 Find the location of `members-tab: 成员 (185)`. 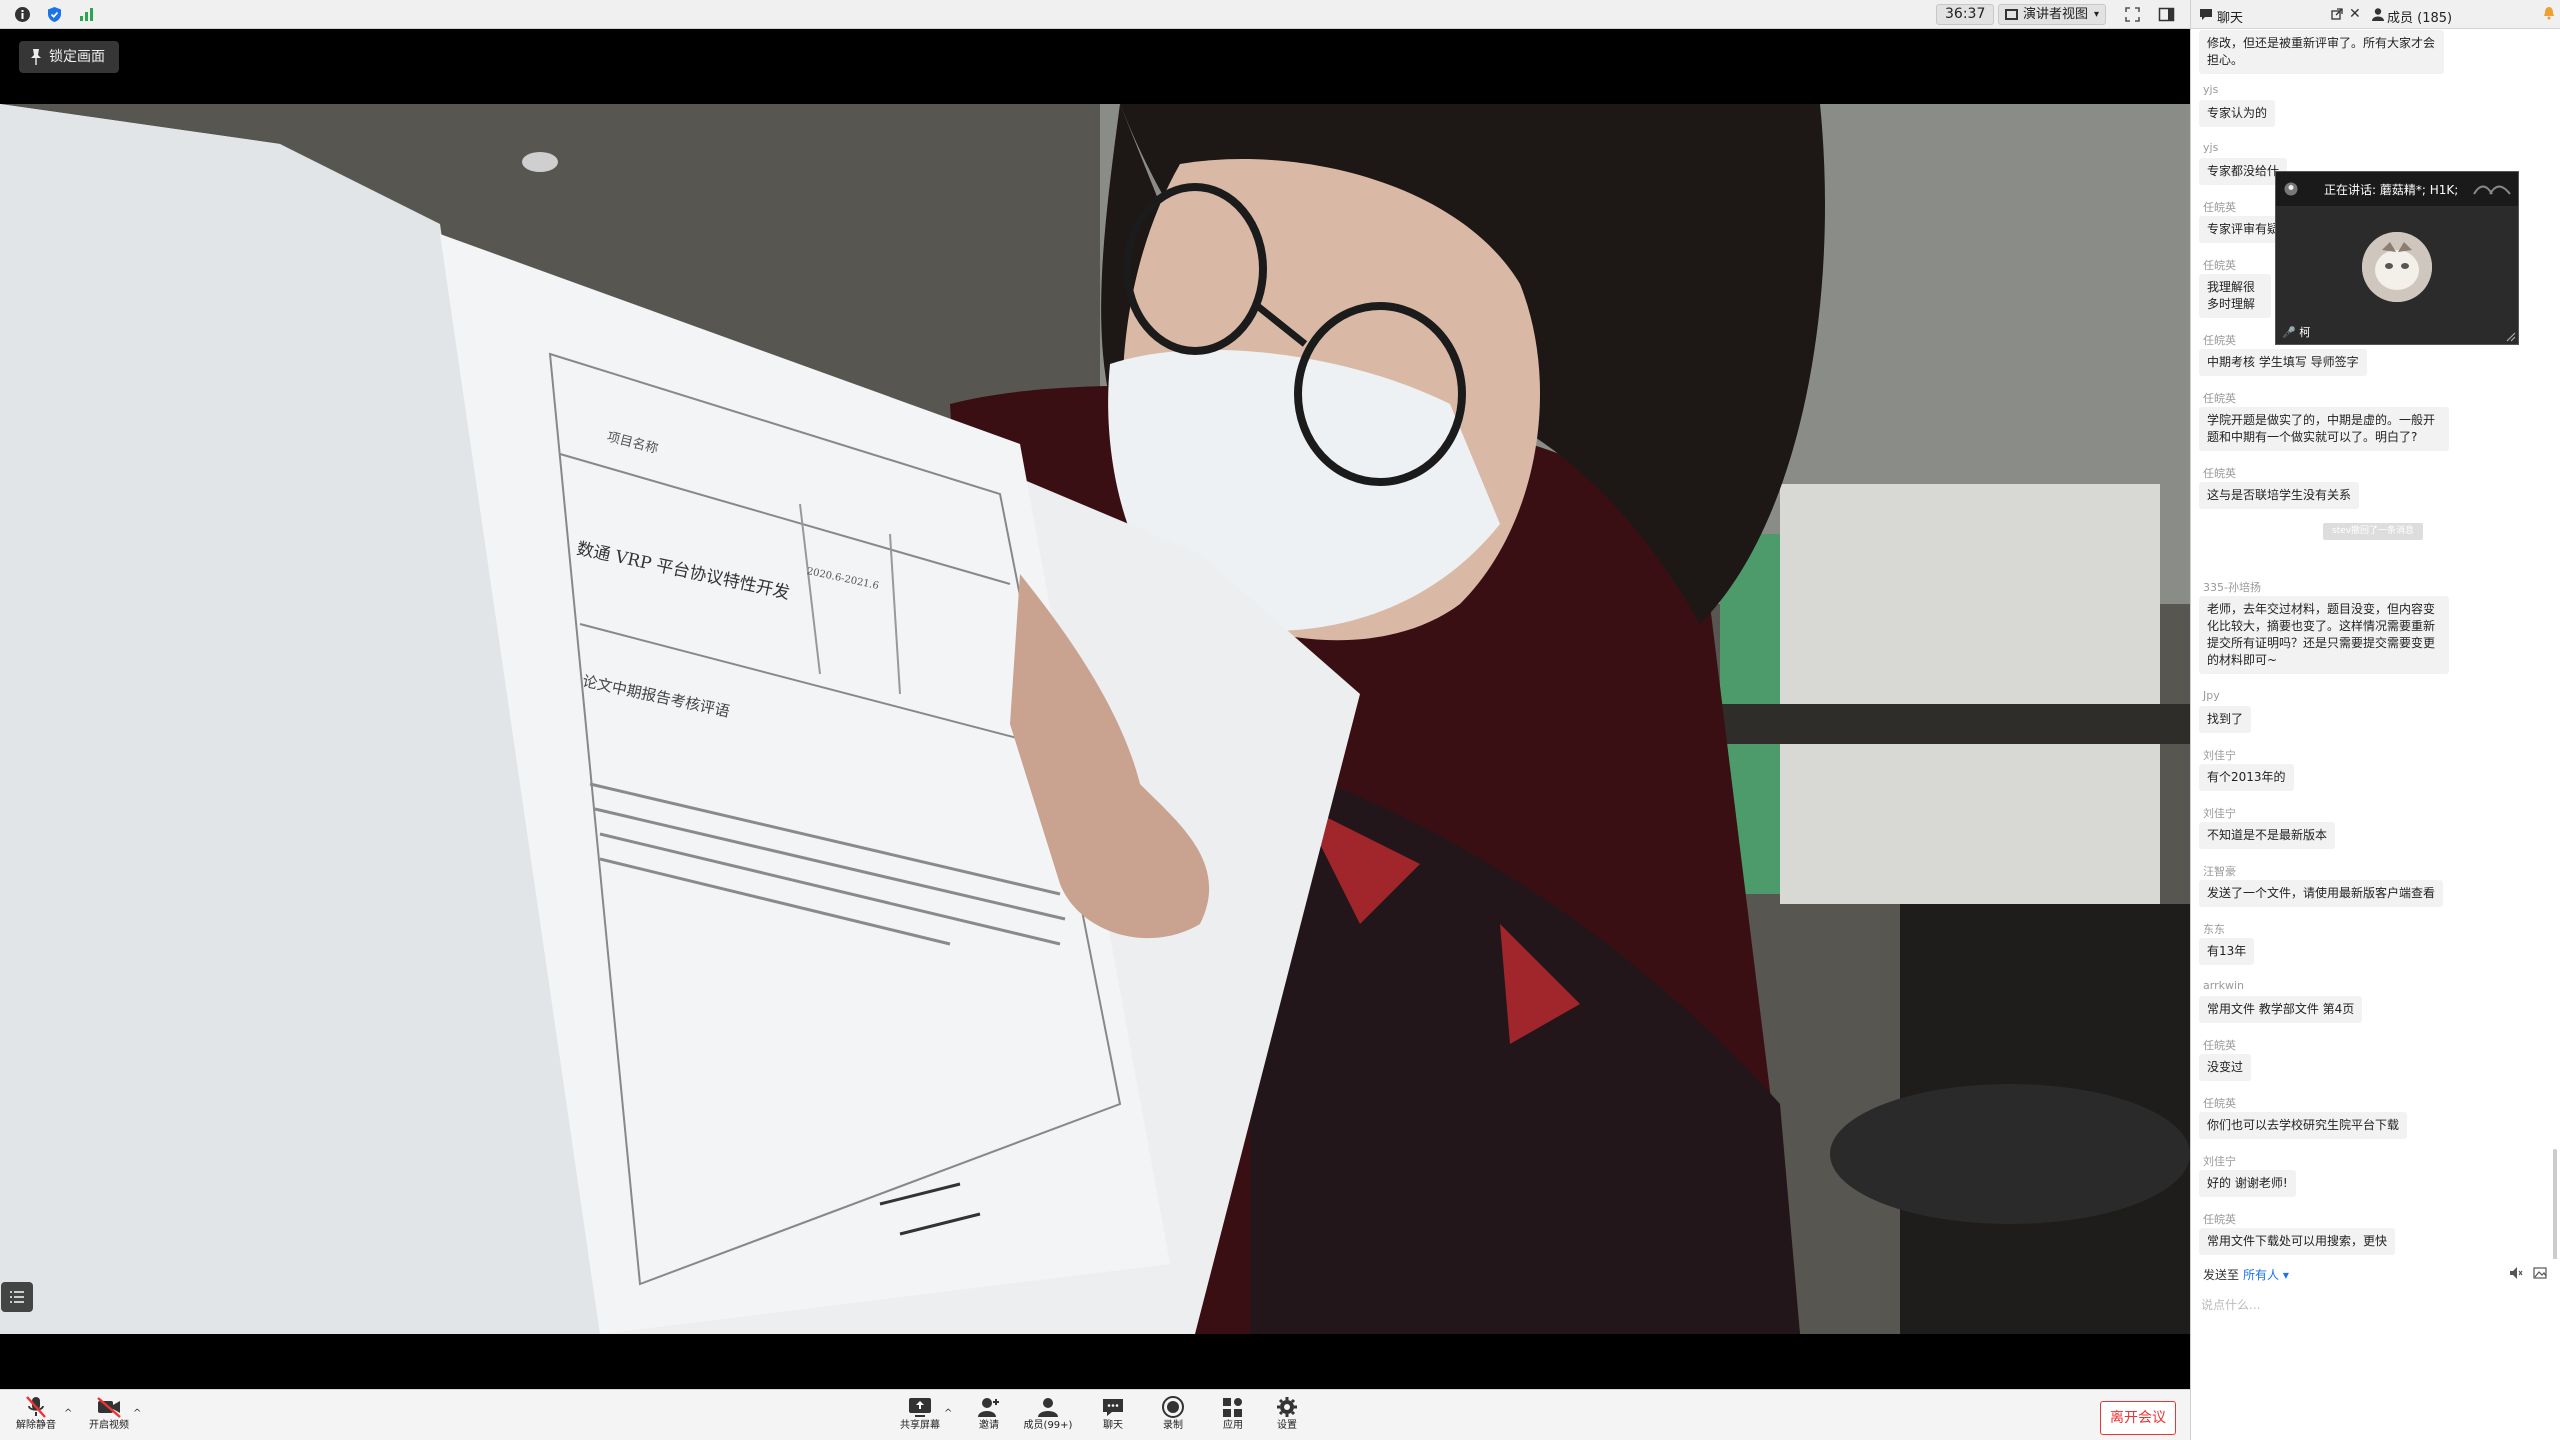

members-tab: 成员 (185) is located at coordinates (2419, 16).